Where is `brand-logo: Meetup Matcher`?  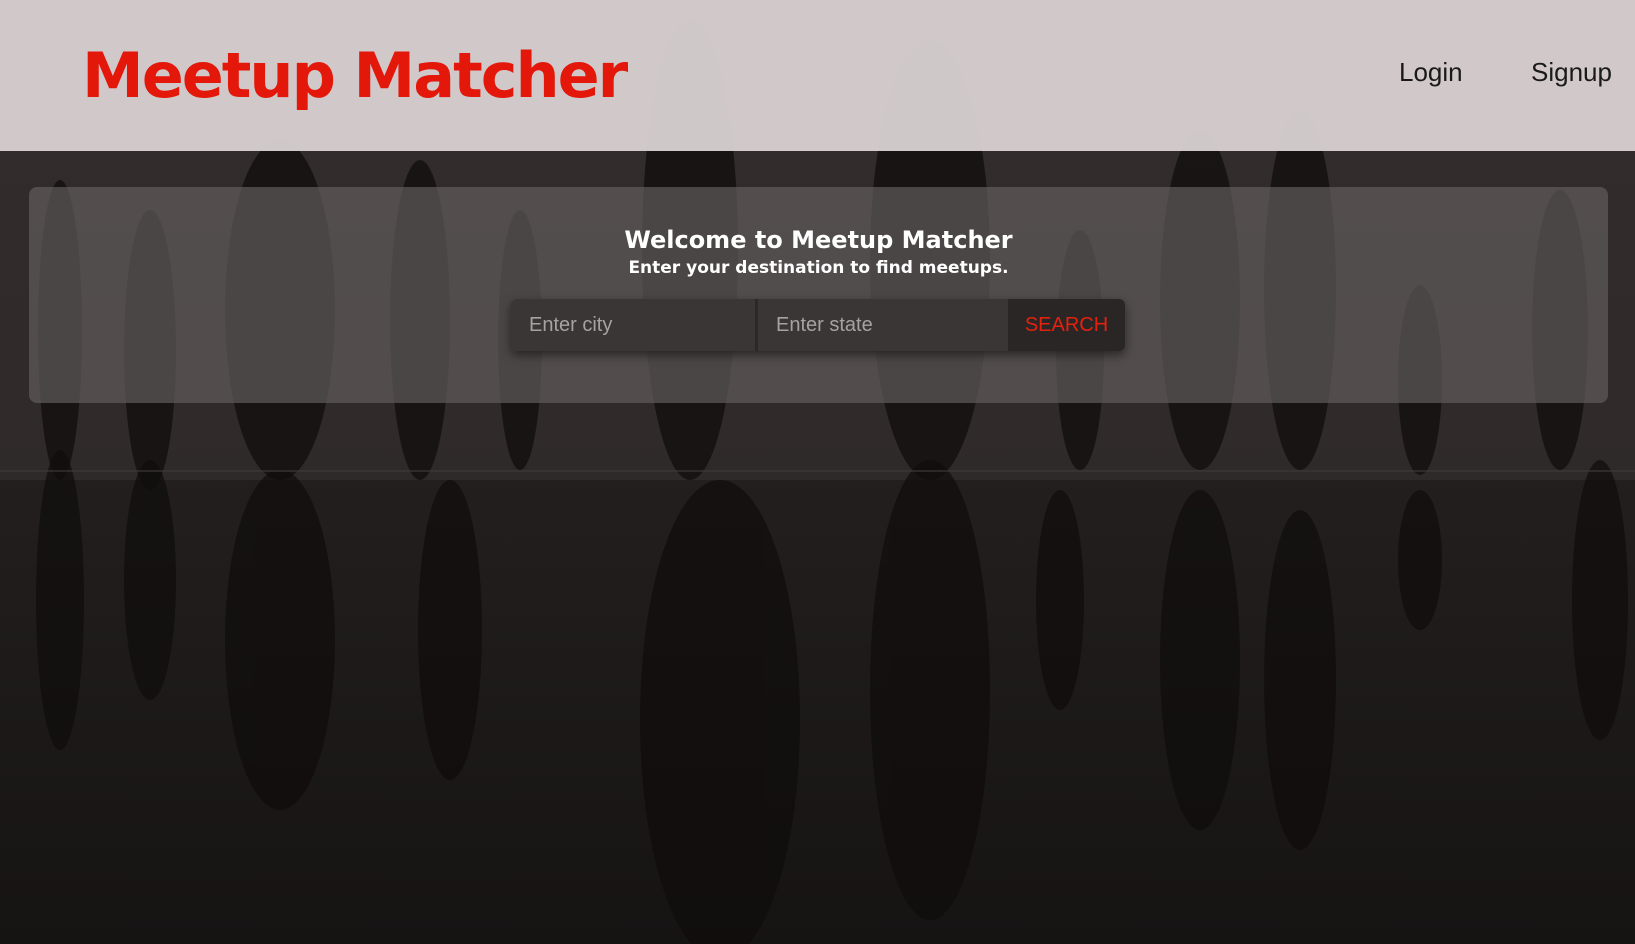 brand-logo: Meetup Matcher is located at coordinates (355, 76).